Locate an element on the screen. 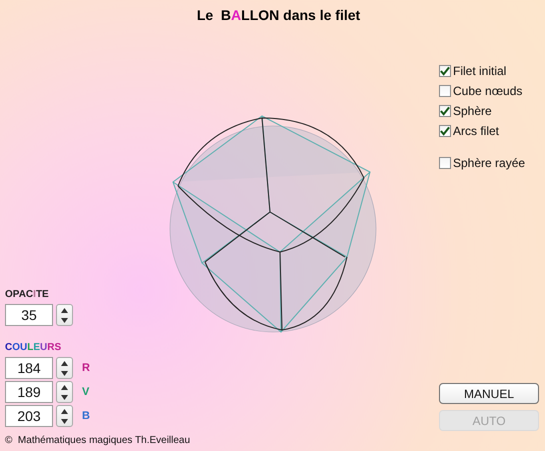  app-title: Le BALLON dans le filet is located at coordinates (279, 15).